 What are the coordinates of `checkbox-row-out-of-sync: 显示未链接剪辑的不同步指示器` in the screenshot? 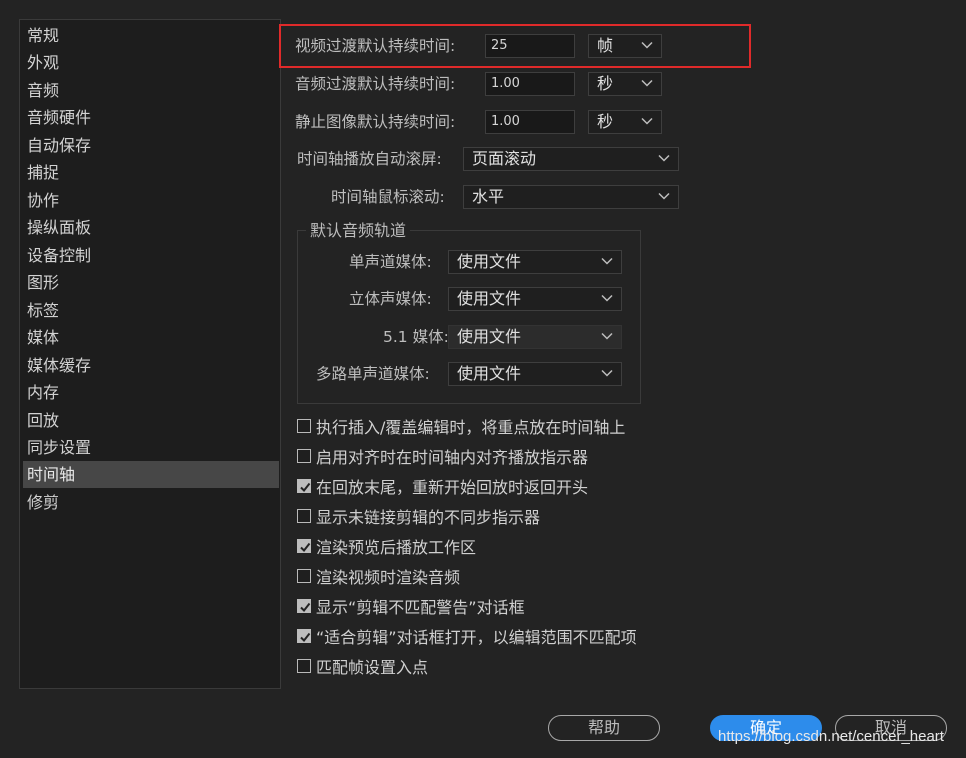 It's located at (418, 516).